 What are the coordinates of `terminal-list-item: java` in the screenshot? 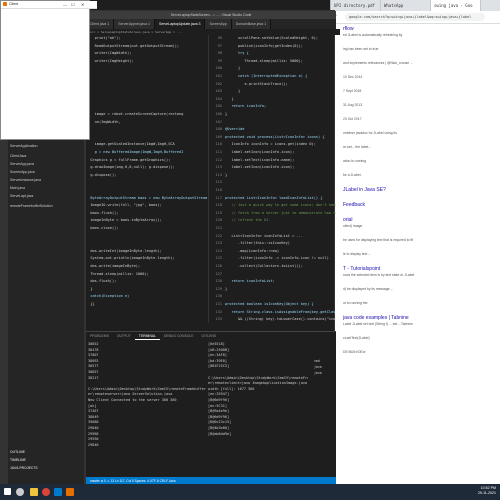 It's located at (324, 373).